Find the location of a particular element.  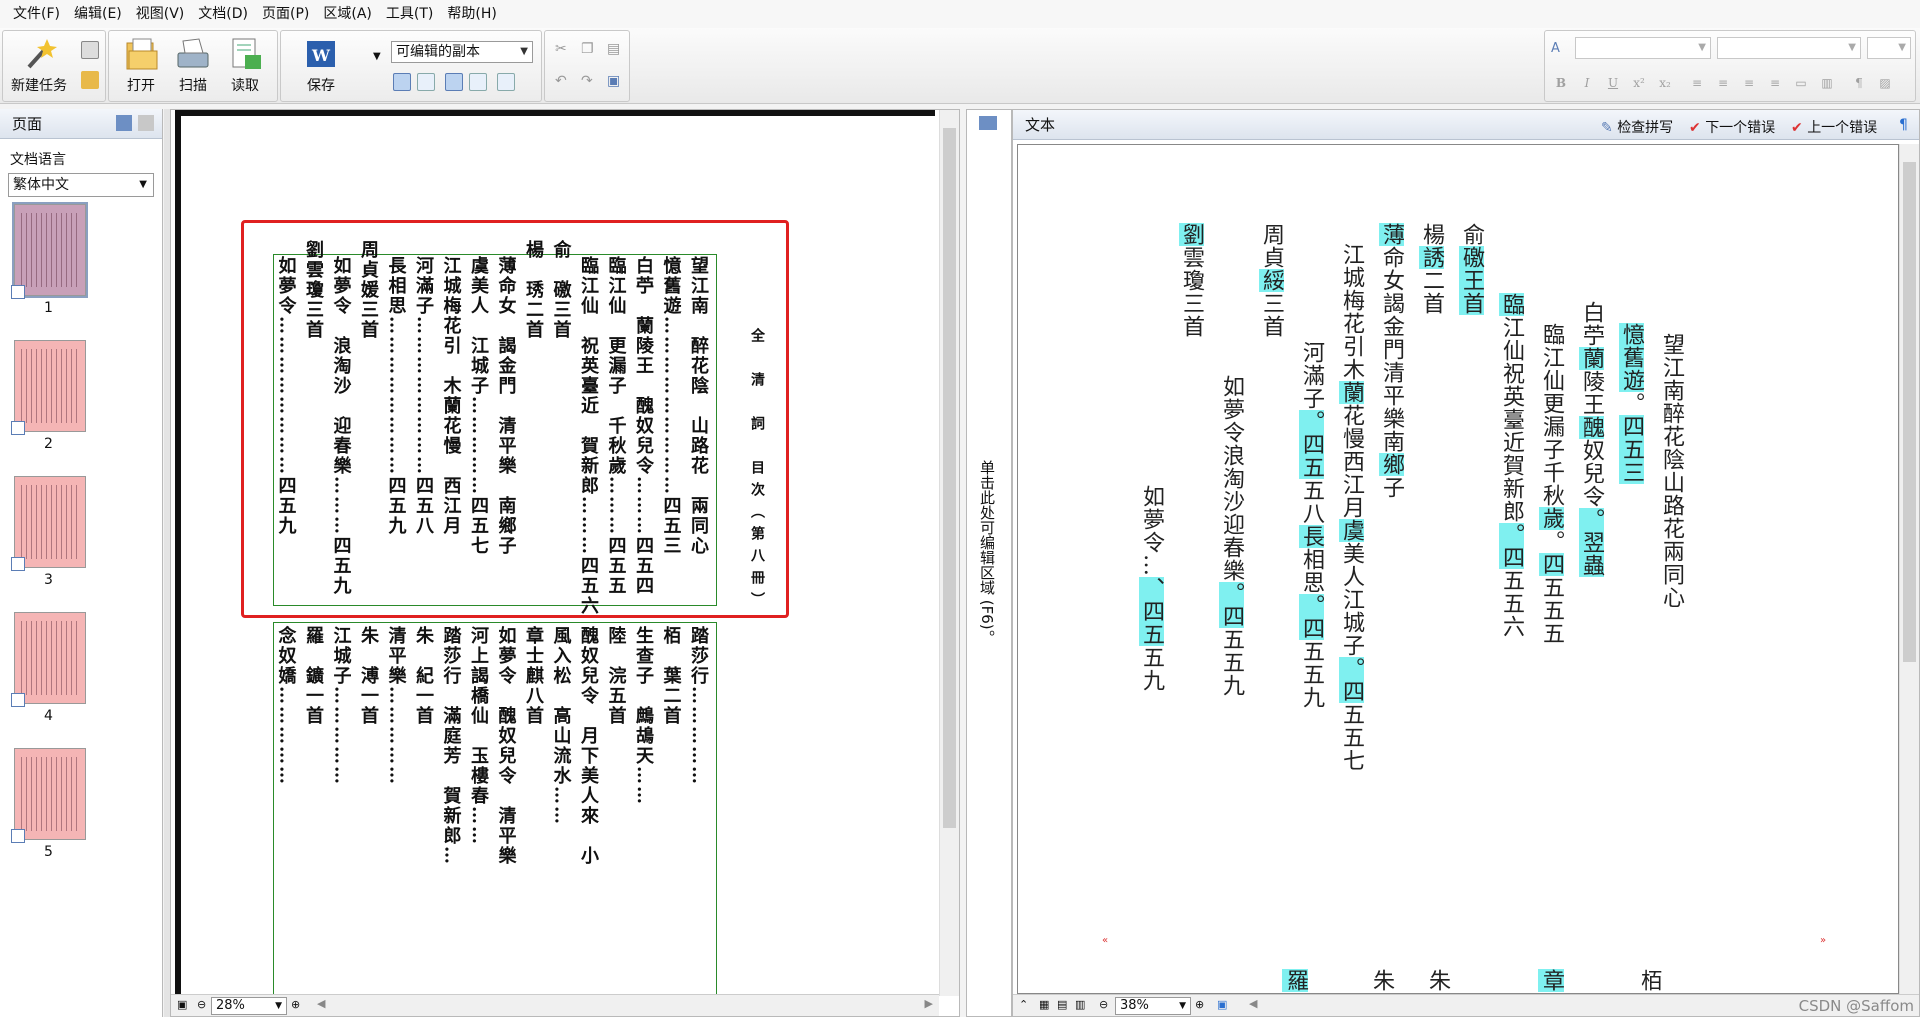

font-name-select: ▼ is located at coordinates (1643, 48).